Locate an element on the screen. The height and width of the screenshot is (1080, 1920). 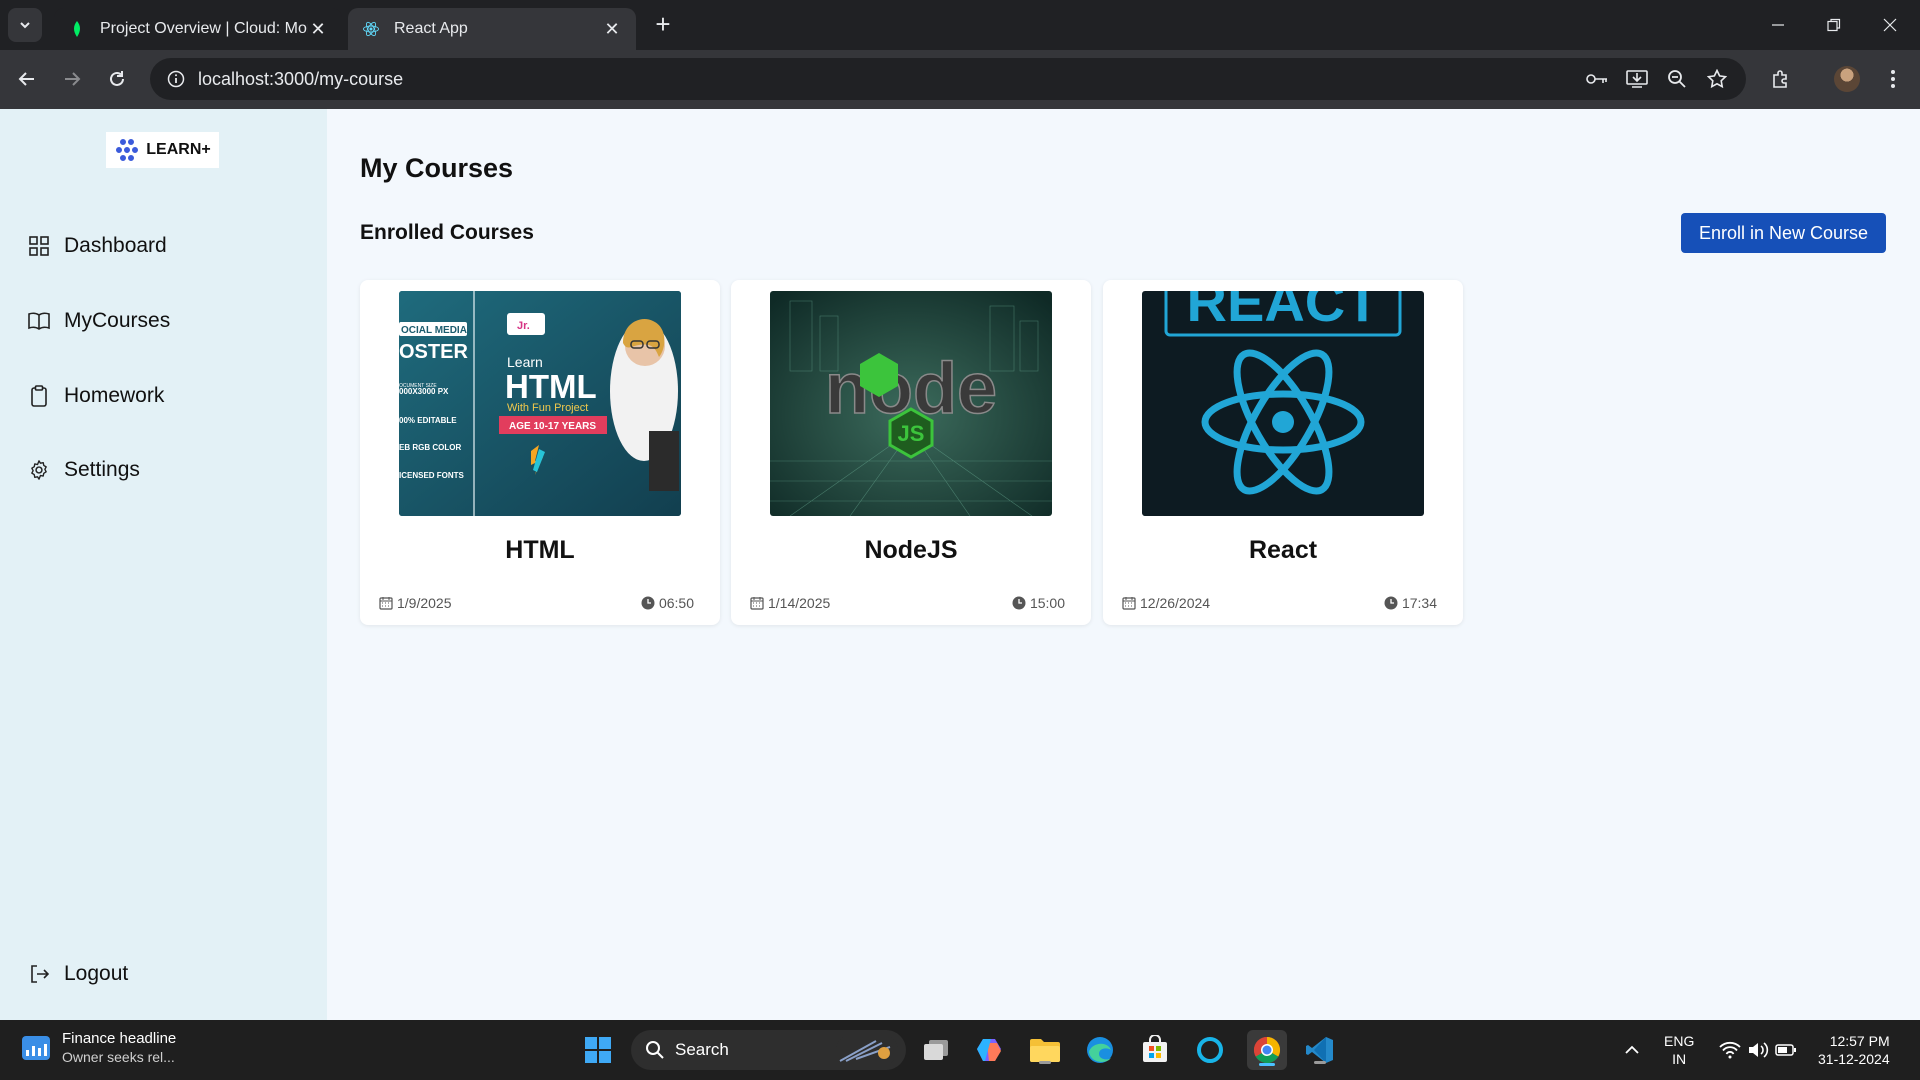
region-code: IN is located at coordinates (1679, 1059).